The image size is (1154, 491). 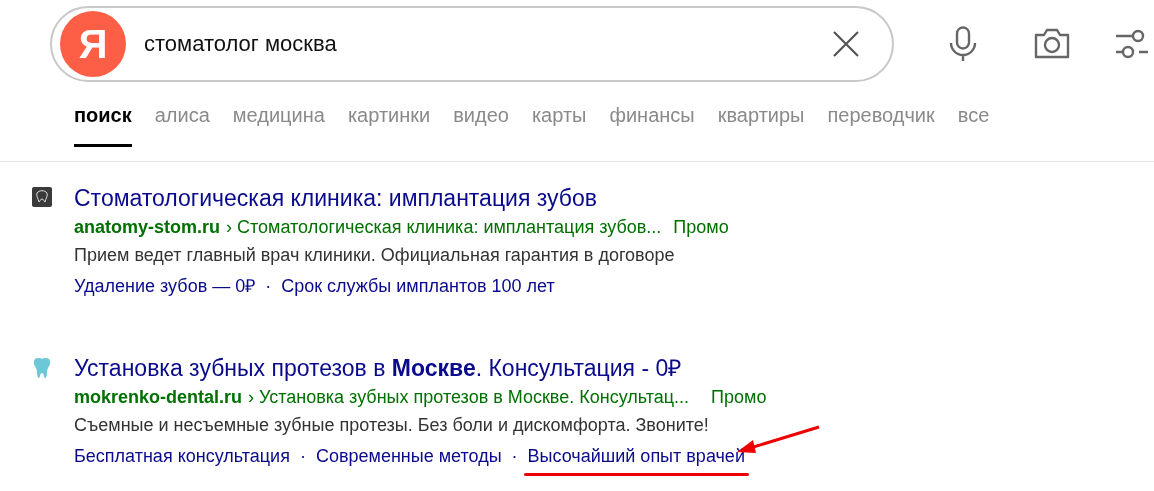 I want to click on microphone-icon, so click(x=963, y=44).